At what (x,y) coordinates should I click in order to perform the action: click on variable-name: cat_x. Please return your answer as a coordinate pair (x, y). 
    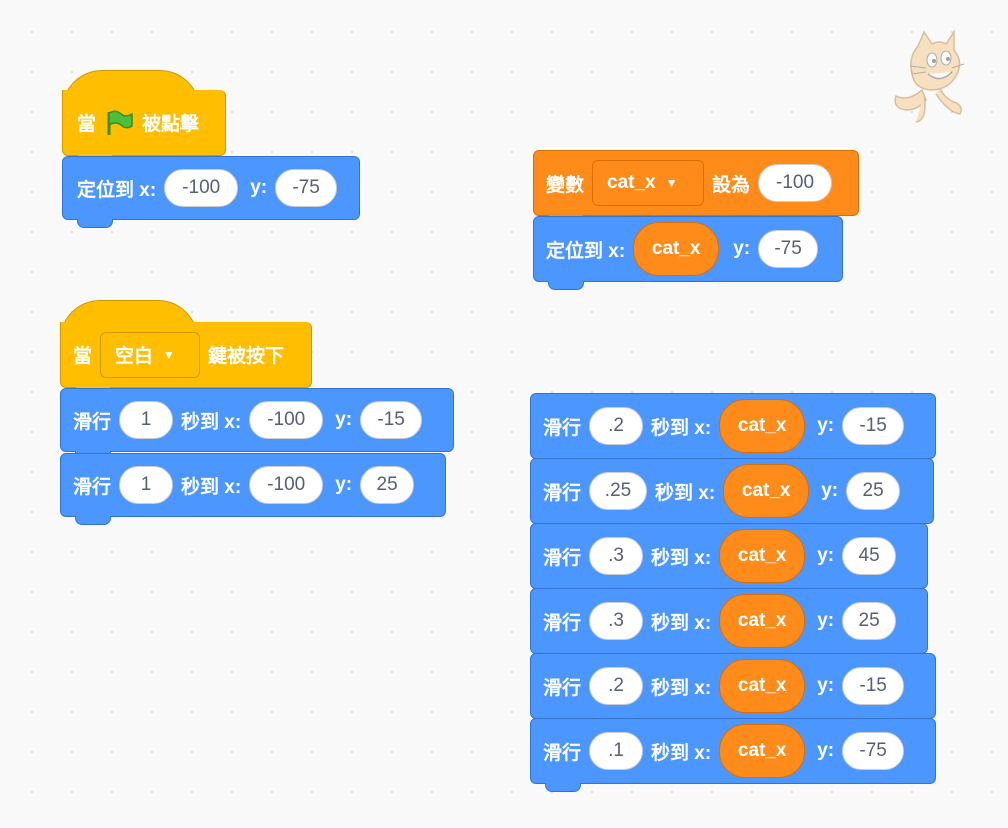
    Looking at the image, I should click on (631, 182).